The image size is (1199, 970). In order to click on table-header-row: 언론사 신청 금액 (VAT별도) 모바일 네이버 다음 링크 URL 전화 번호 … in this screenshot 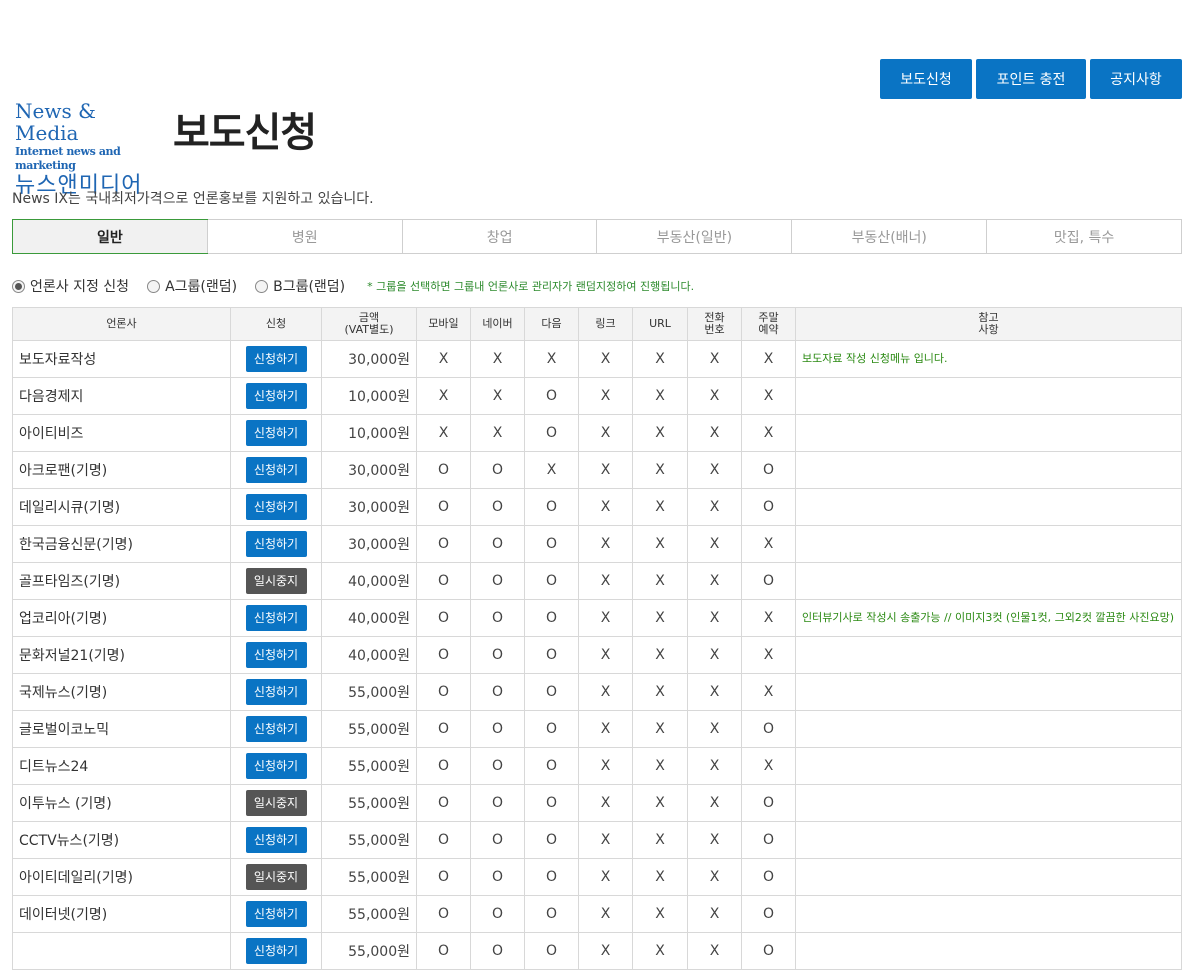, I will do `click(597, 324)`.